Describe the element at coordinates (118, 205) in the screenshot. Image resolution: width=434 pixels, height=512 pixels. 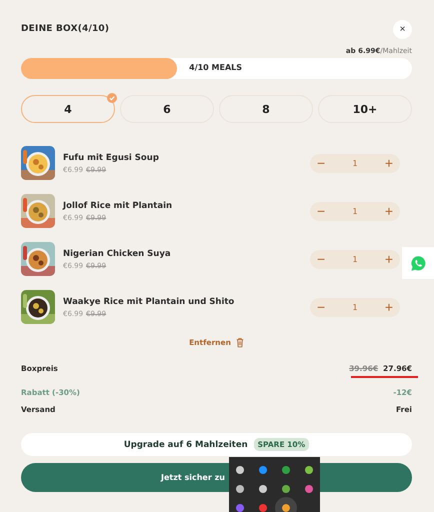
I see `meal-name: Jollof Rice mit Plantain` at that location.